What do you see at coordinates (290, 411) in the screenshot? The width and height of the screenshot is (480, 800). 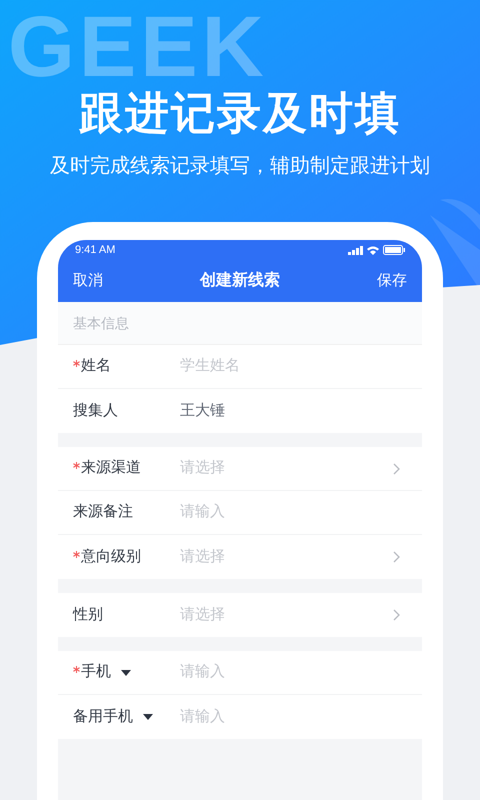 I see `input-field: 王大锤` at bounding box center [290, 411].